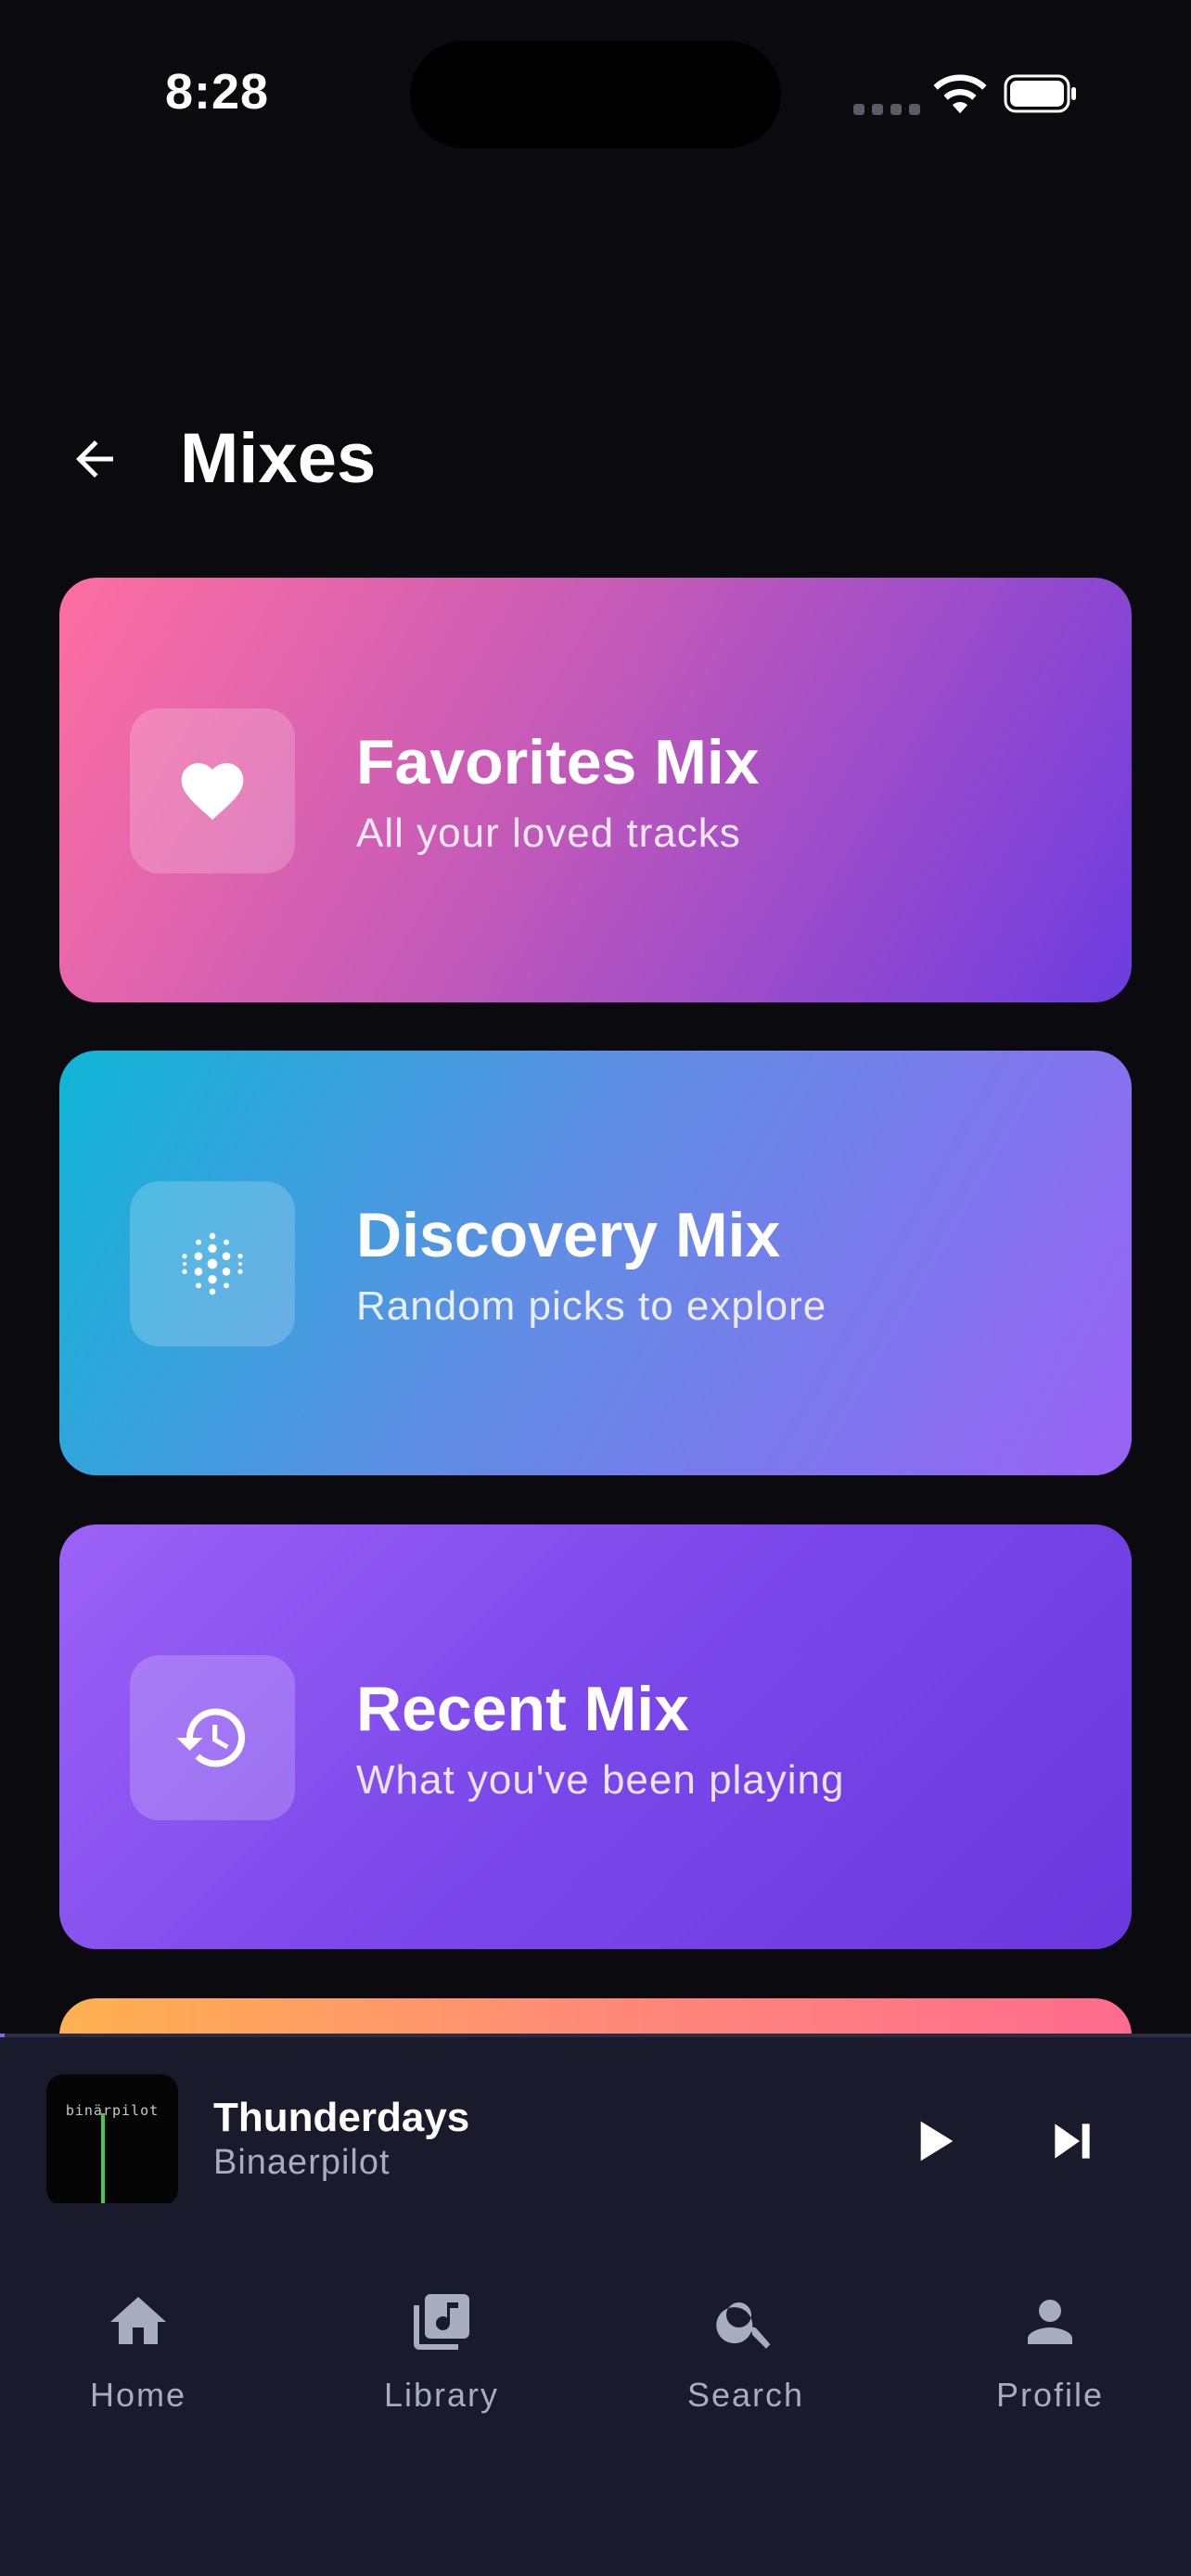  Describe the element at coordinates (937, 2141) in the screenshot. I see `play-icon` at that location.